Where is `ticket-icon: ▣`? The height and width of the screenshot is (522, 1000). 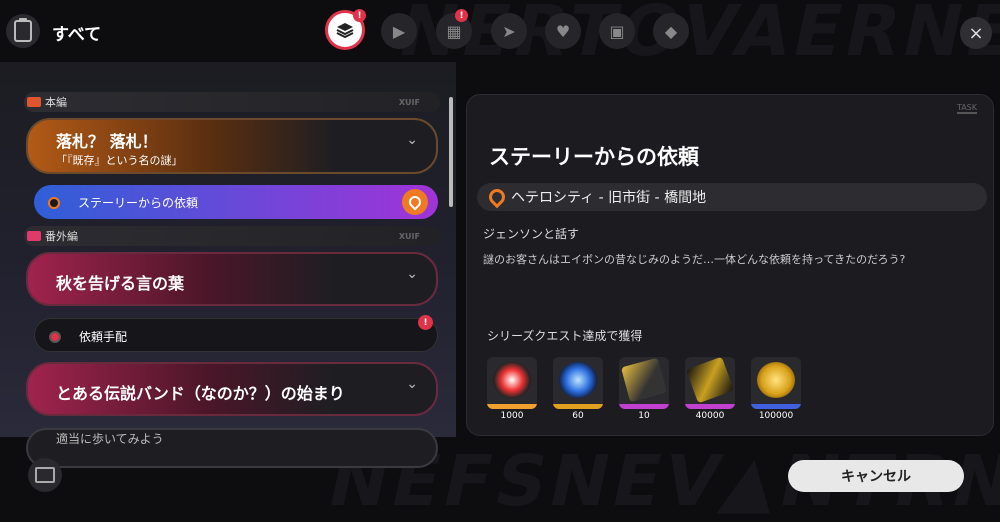 ticket-icon: ▣ is located at coordinates (617, 31).